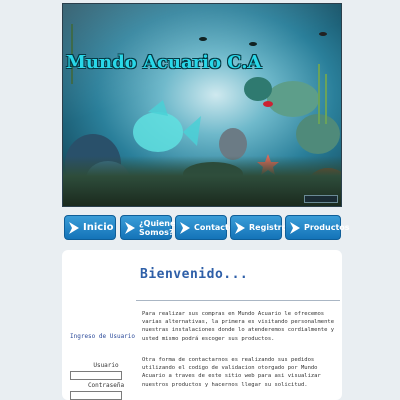 This screenshot has height=400, width=400. Describe the element at coordinates (96, 395) in the screenshot. I see `password-input` at that location.